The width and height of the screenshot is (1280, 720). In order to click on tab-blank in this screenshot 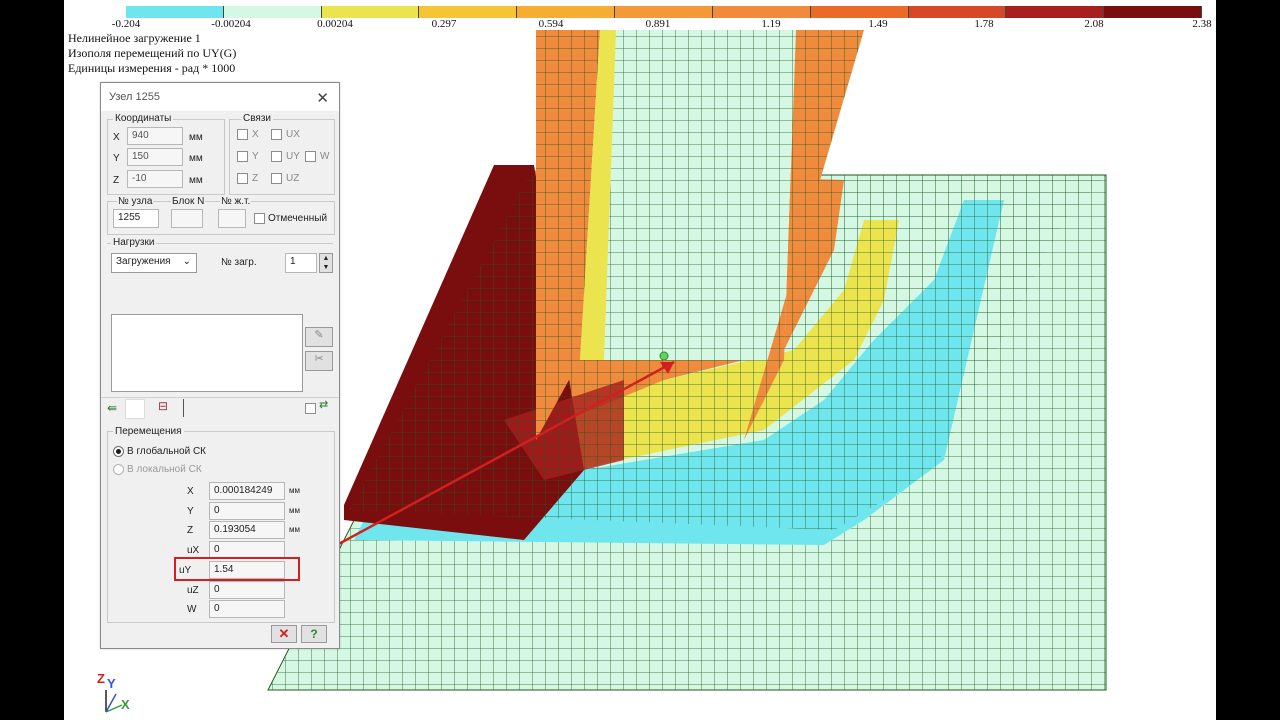, I will do `click(135, 409)`.